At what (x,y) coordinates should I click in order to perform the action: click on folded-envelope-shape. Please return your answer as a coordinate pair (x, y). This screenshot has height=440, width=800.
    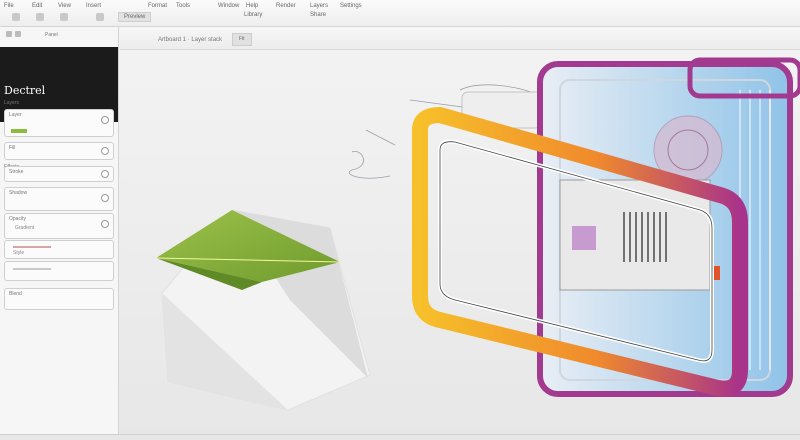
    Looking at the image, I should click on (263, 310).